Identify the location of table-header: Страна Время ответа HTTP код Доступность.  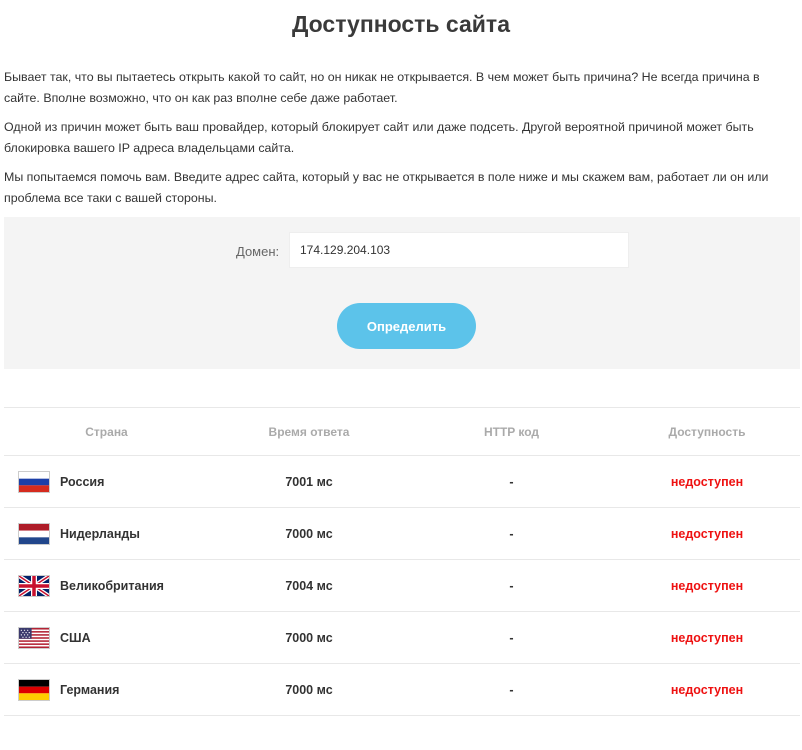
(402, 432).